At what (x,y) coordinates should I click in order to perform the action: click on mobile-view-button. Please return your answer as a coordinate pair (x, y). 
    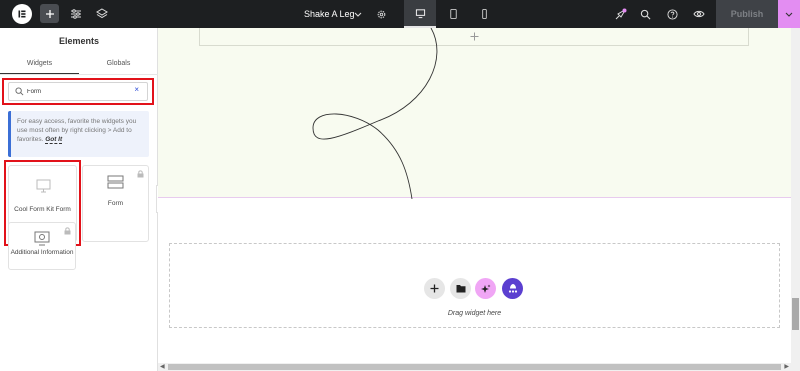
    Looking at the image, I should click on (484, 14).